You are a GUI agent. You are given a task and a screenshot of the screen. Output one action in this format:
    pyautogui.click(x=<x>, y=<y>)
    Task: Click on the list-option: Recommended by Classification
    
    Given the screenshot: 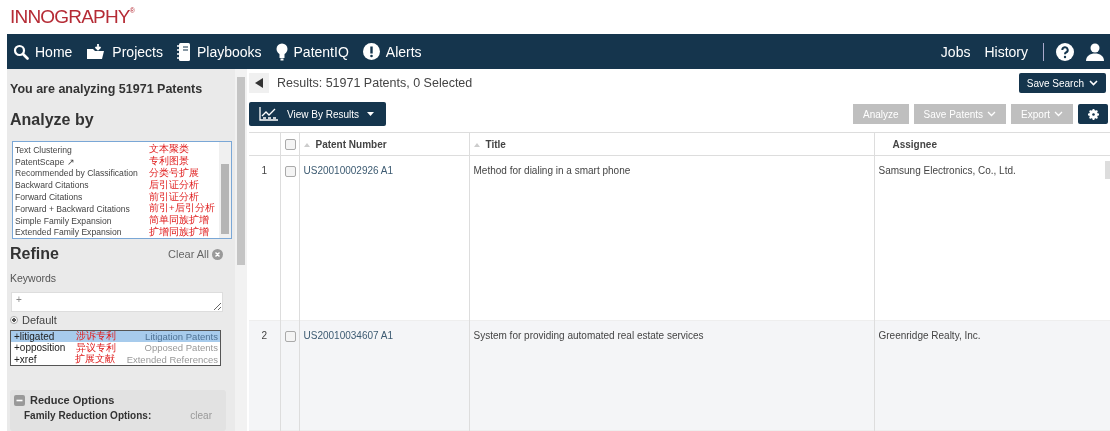 What is the action you would take?
    pyautogui.click(x=82, y=173)
    